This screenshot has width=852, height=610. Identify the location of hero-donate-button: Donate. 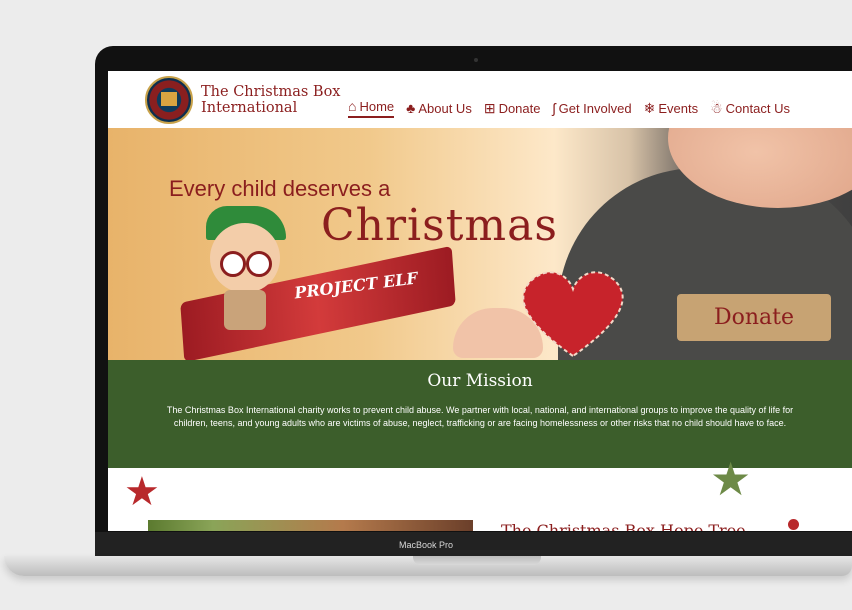
(754, 317).